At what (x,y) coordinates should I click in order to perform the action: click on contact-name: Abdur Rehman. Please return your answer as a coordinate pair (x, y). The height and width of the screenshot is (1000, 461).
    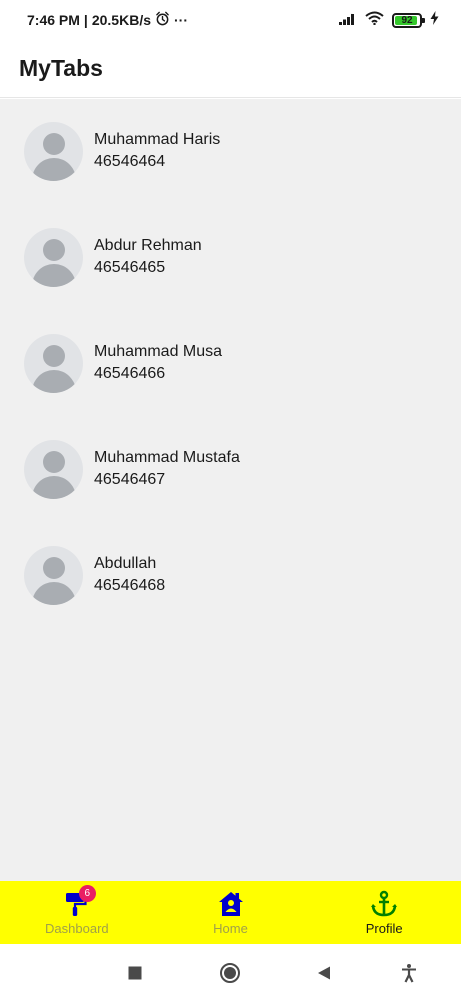
    Looking at the image, I should click on (148, 245).